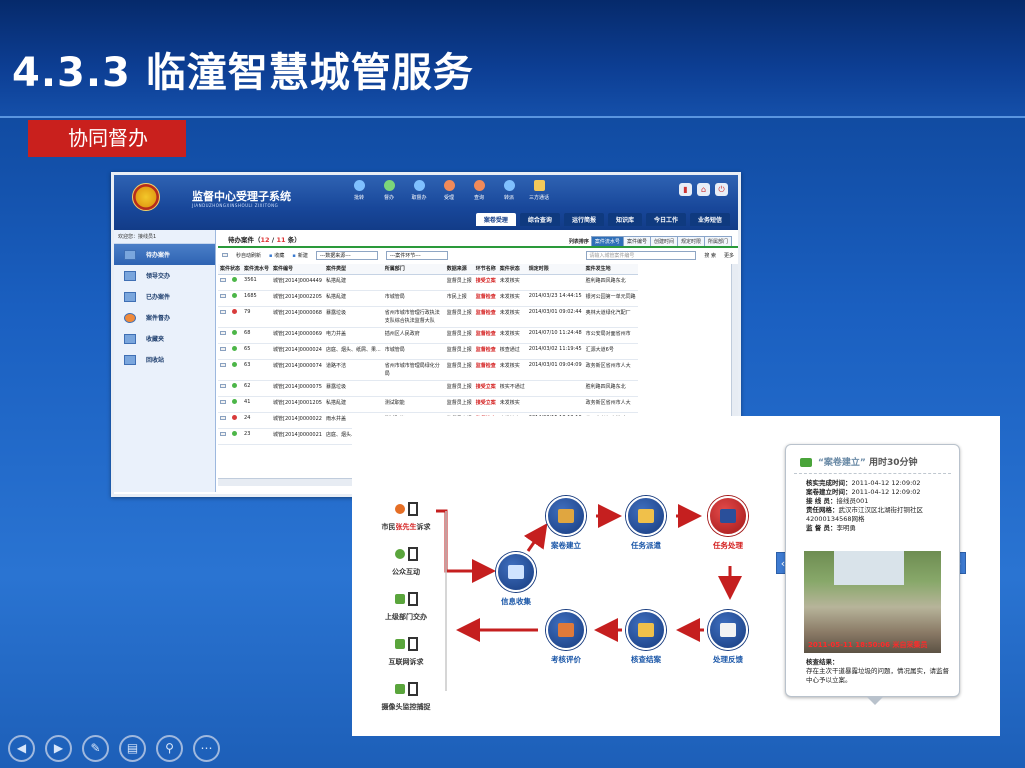  I want to click on column-header: 案件流水号, so click(257, 269).